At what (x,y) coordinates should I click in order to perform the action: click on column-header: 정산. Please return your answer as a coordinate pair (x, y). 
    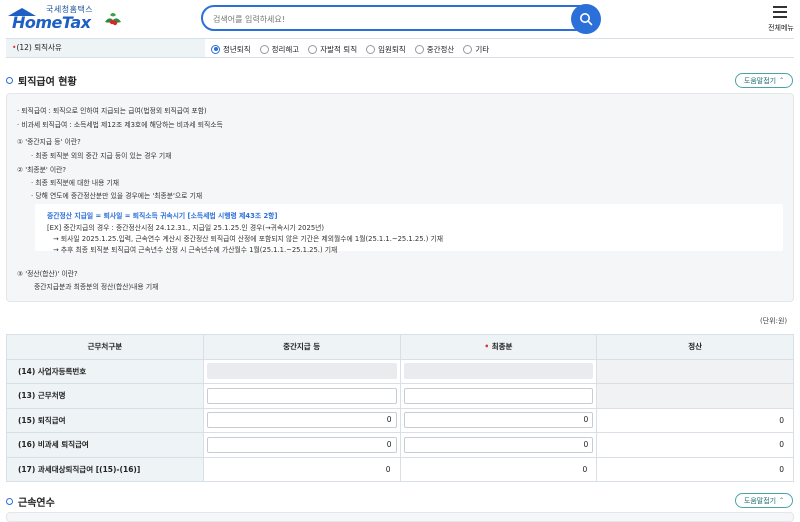
    Looking at the image, I should click on (695, 347).